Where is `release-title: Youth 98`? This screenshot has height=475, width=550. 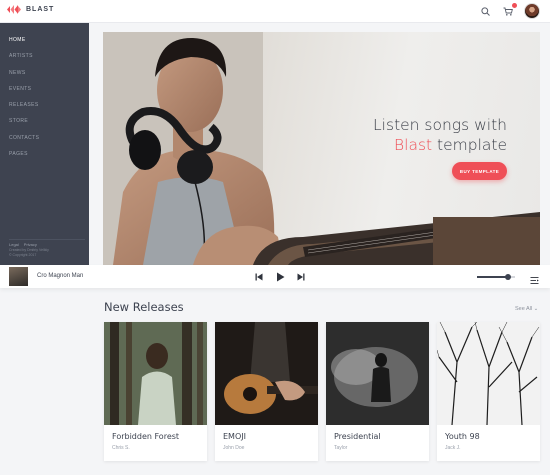
release-title: Youth 98 is located at coordinates (462, 436).